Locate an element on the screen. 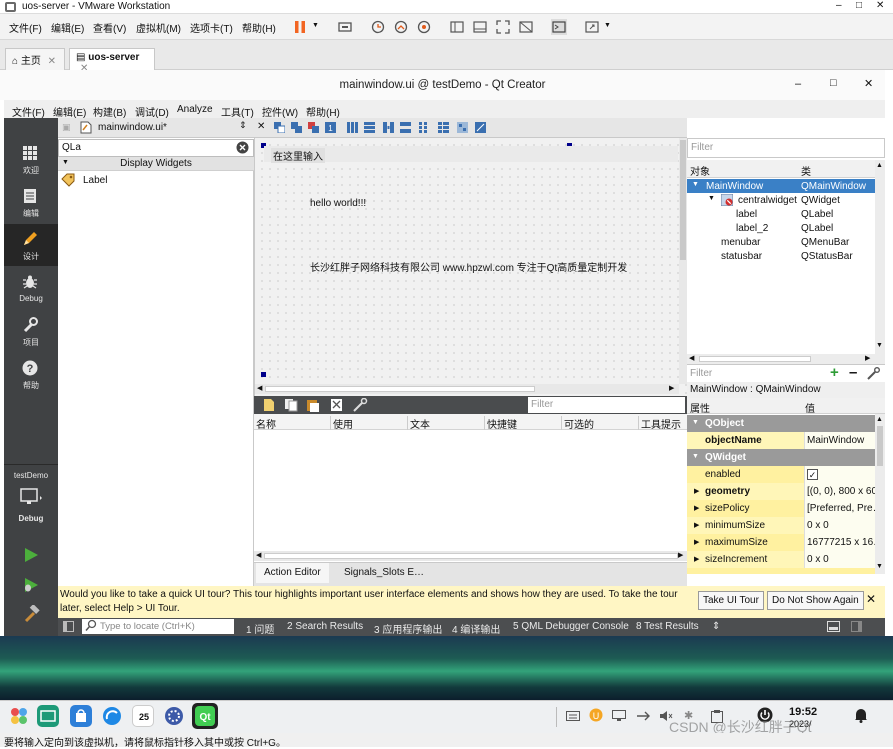 The width and height of the screenshot is (893, 749). wrench-icon is located at coordinates (873, 373).